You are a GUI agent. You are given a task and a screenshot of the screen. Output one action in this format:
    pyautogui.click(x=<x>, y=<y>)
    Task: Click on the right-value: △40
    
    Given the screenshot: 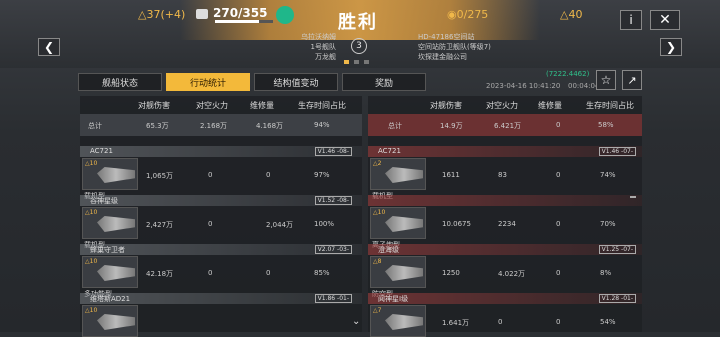 What is the action you would take?
    pyautogui.click(x=571, y=14)
    